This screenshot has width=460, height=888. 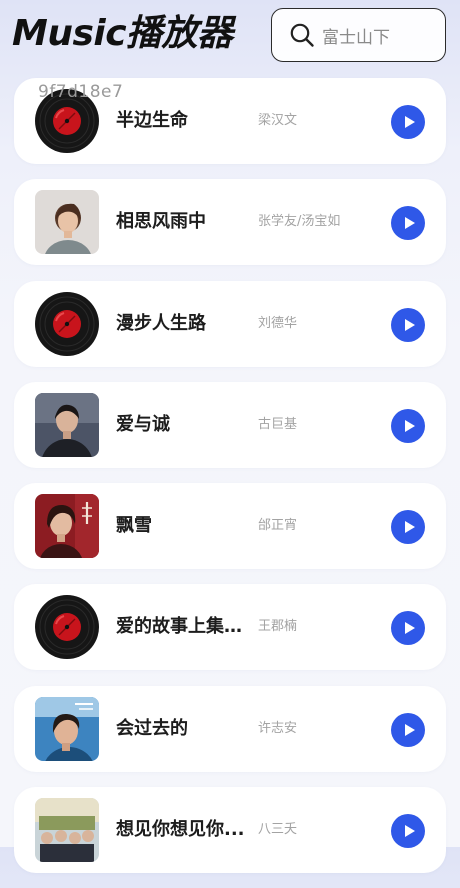 I want to click on search-placeholder: 富士山下, so click(x=356, y=37).